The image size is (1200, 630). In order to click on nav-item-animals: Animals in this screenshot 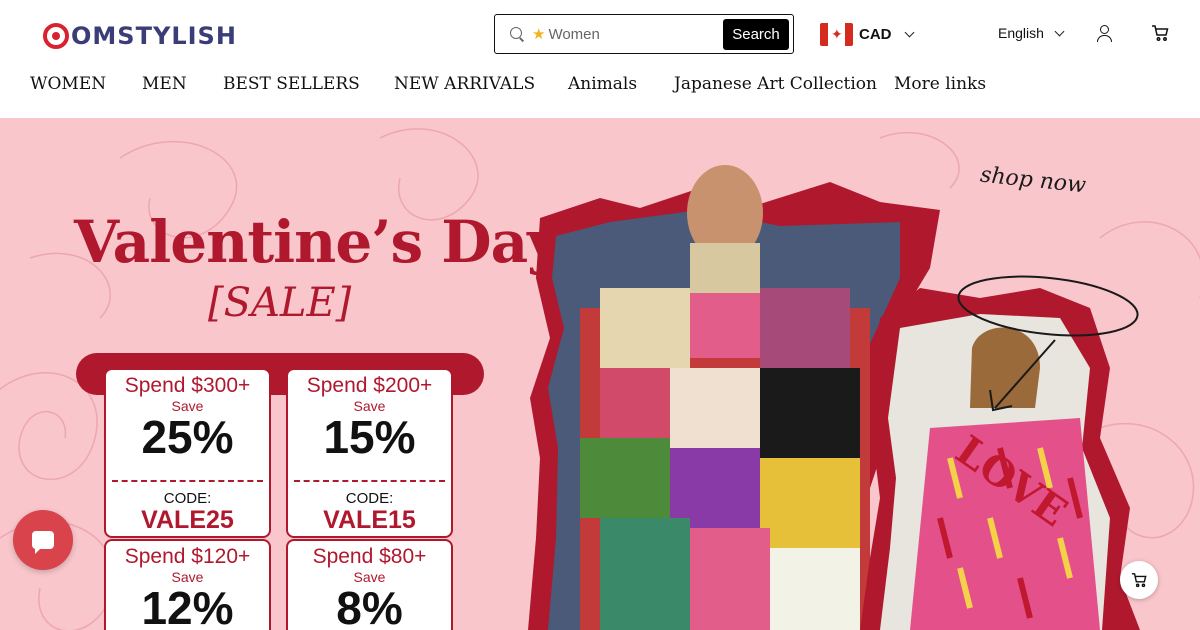, I will do `click(602, 84)`.